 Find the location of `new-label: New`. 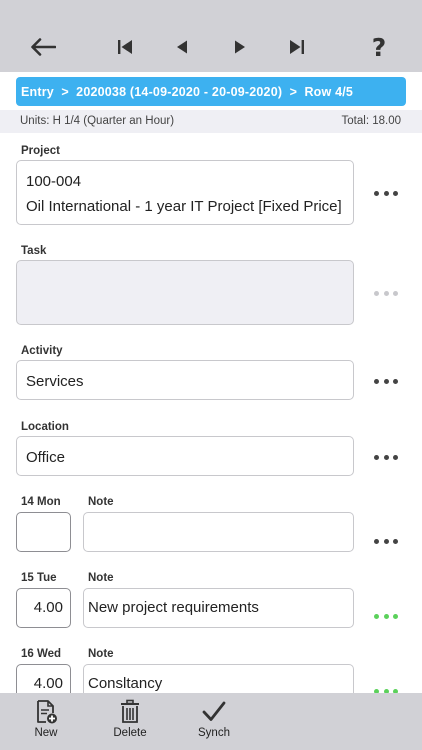

new-label: New is located at coordinates (46, 733).